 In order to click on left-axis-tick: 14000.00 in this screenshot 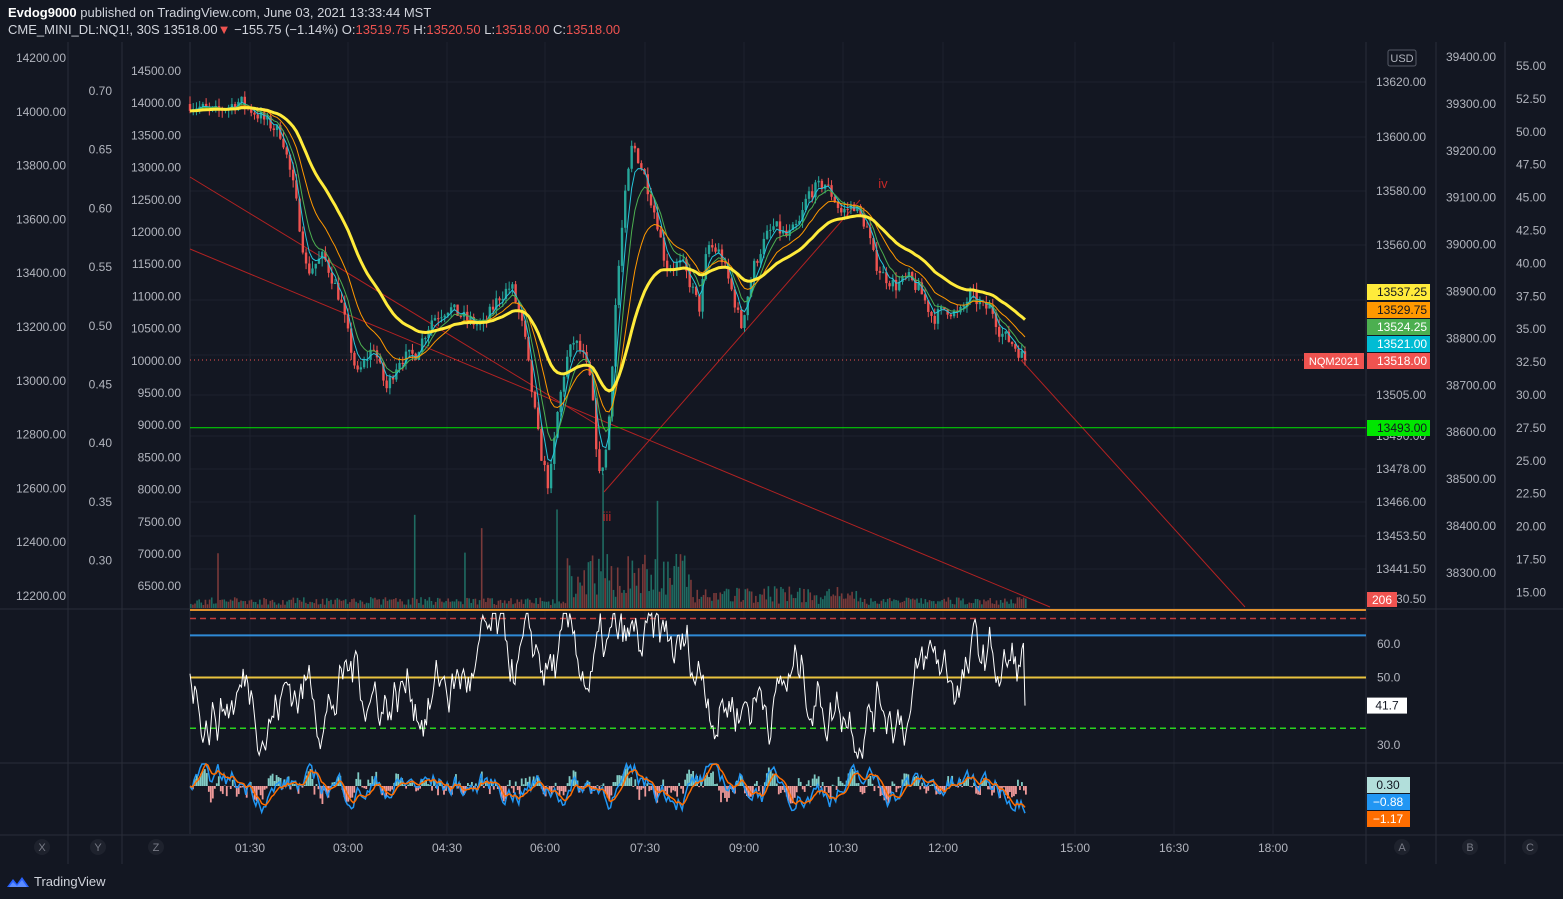, I will do `click(41, 112)`.